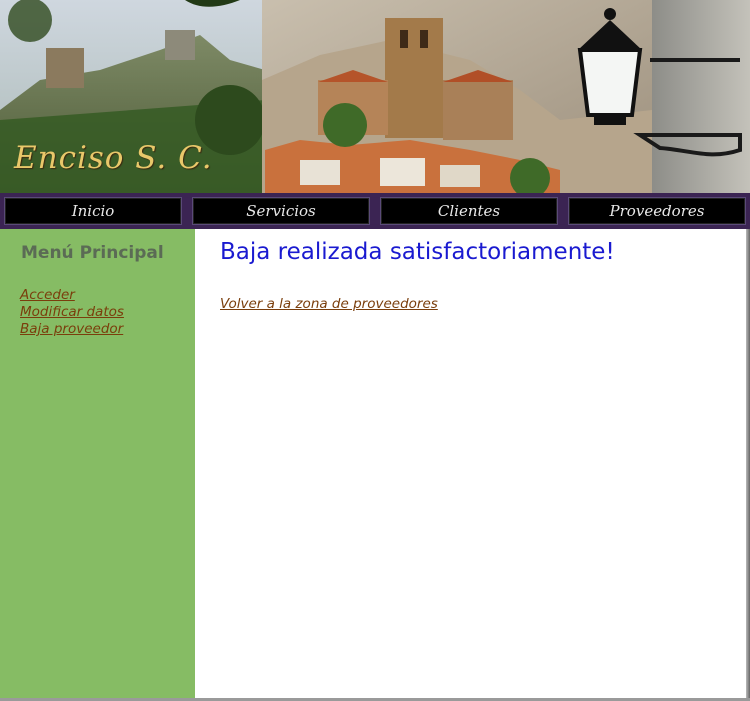  Describe the element at coordinates (657, 211) in the screenshot. I see `nav-proveedores: Proveedores` at that location.